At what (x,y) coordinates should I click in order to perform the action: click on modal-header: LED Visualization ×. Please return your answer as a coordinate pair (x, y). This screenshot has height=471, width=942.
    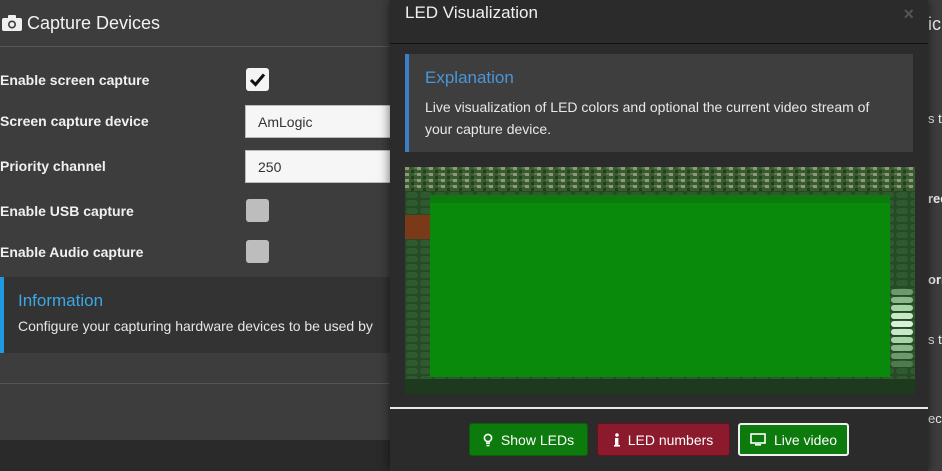
    Looking at the image, I should click on (659, 22).